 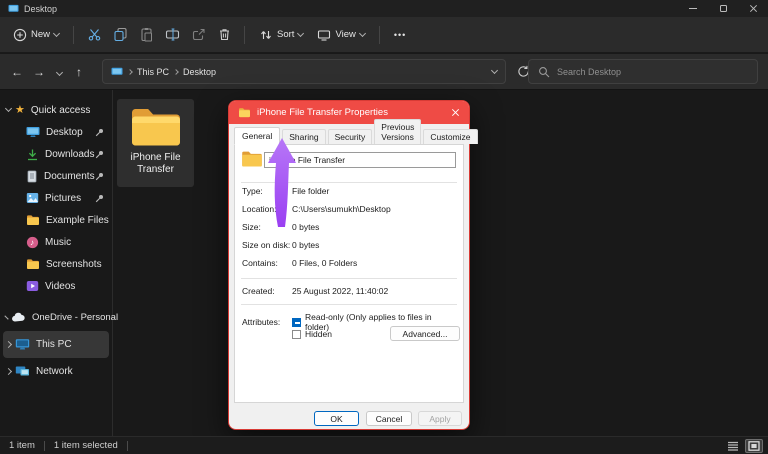 What do you see at coordinates (56, 176) in the screenshot?
I see `sidebar-item-documents: Documents` at bounding box center [56, 176].